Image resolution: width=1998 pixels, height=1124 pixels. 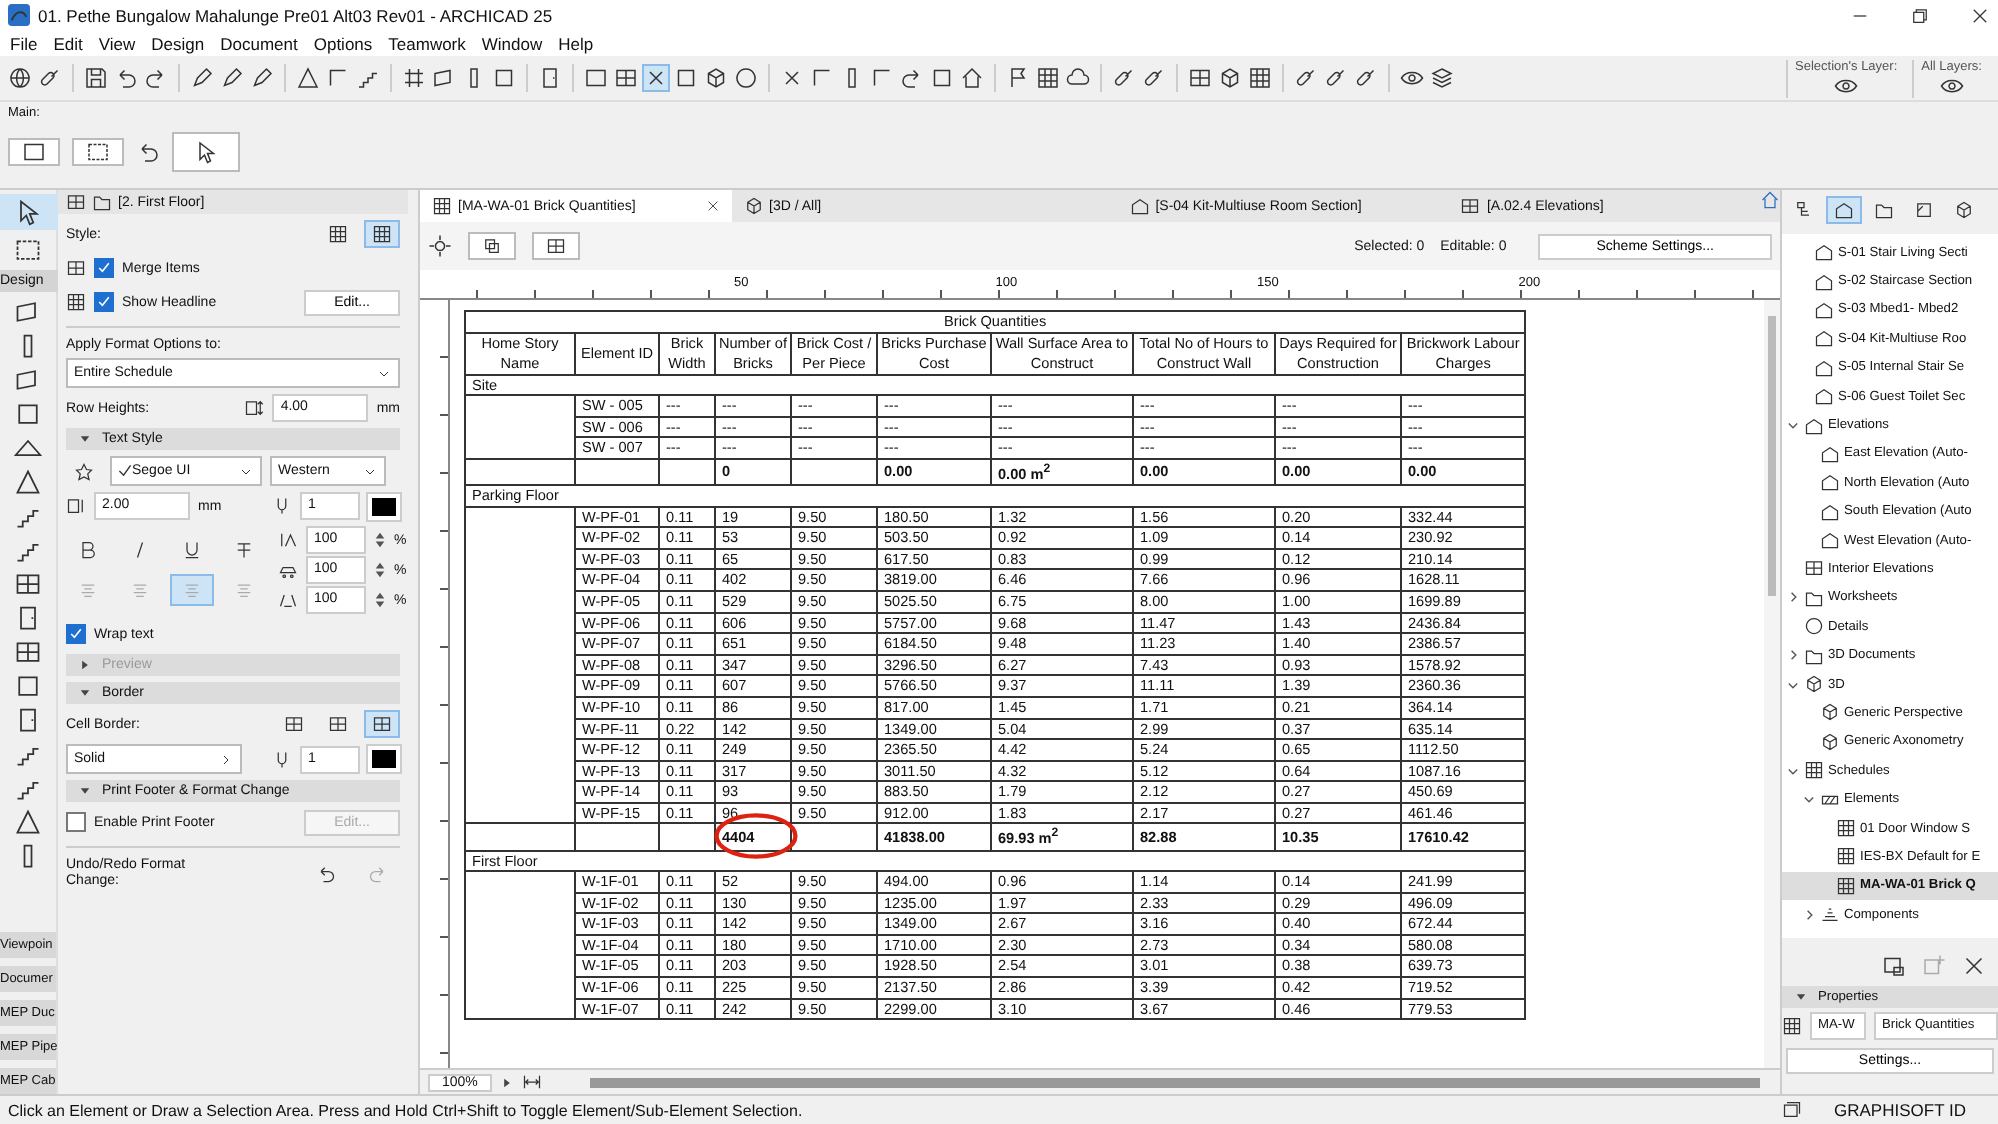 What do you see at coordinates (1442, 78) in the screenshot?
I see `layers-icon` at bounding box center [1442, 78].